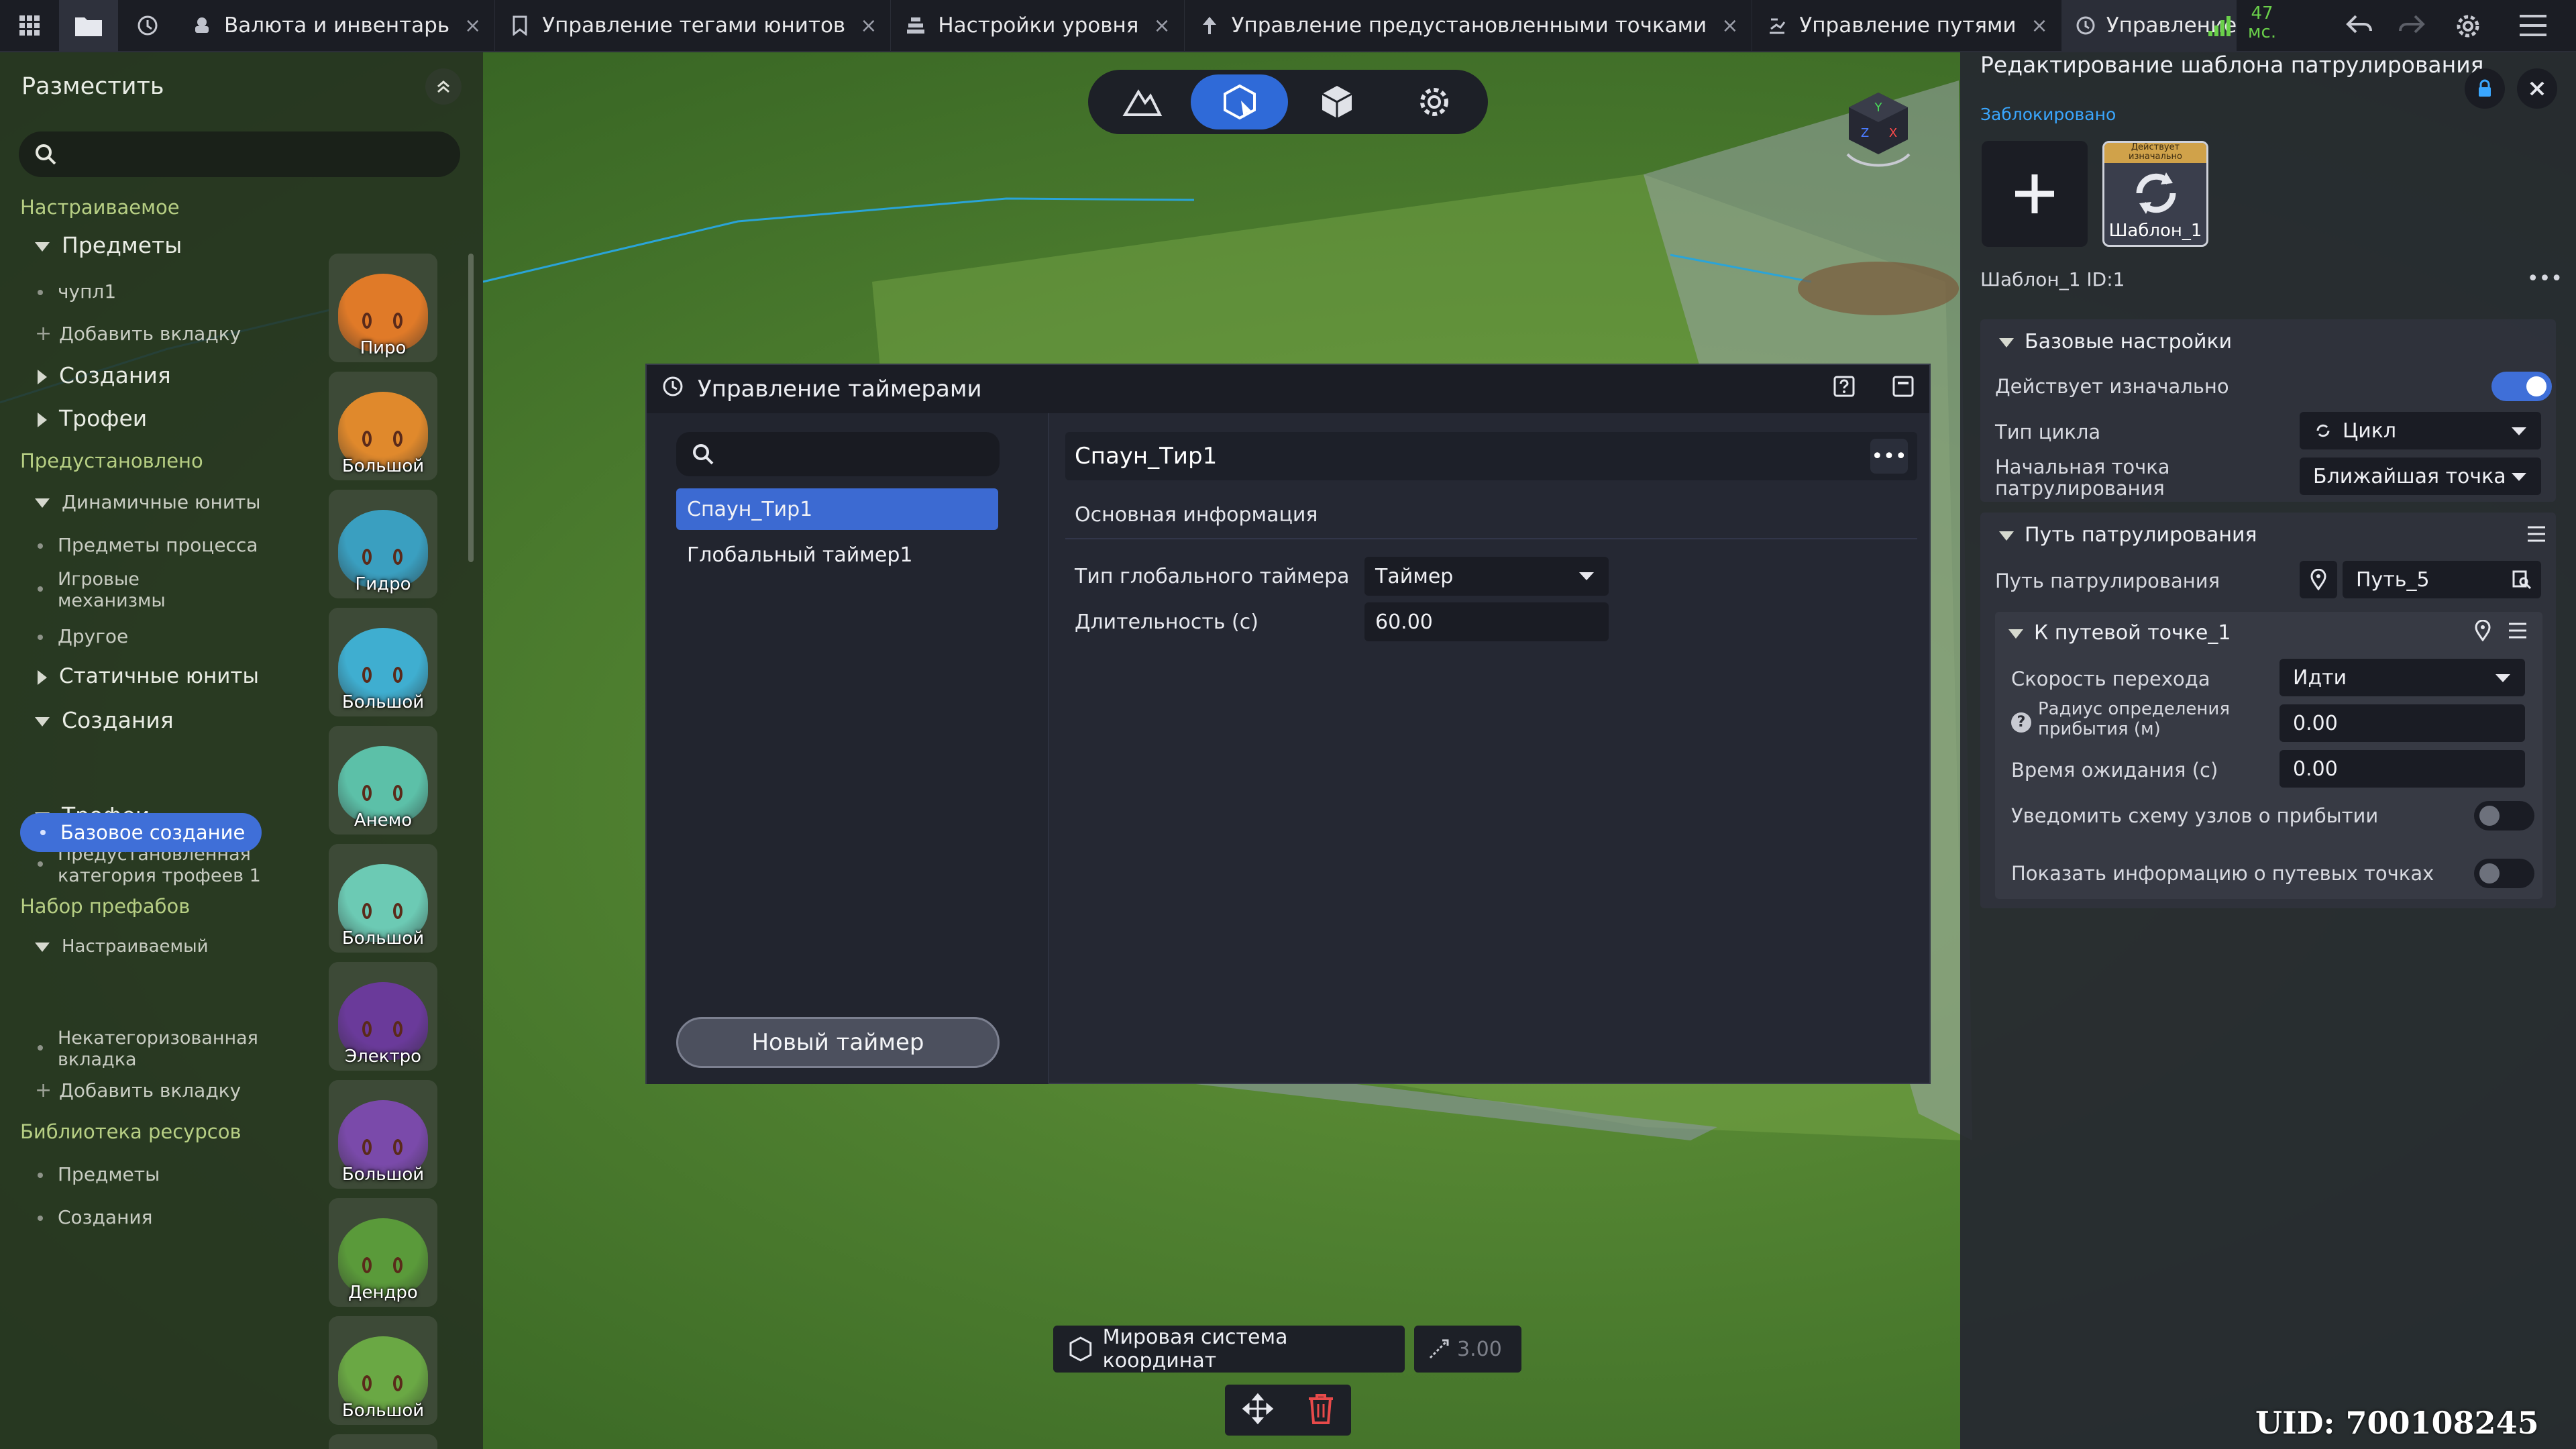  Describe the element at coordinates (838, 454) in the screenshot. I see `timer-search-input` at that location.